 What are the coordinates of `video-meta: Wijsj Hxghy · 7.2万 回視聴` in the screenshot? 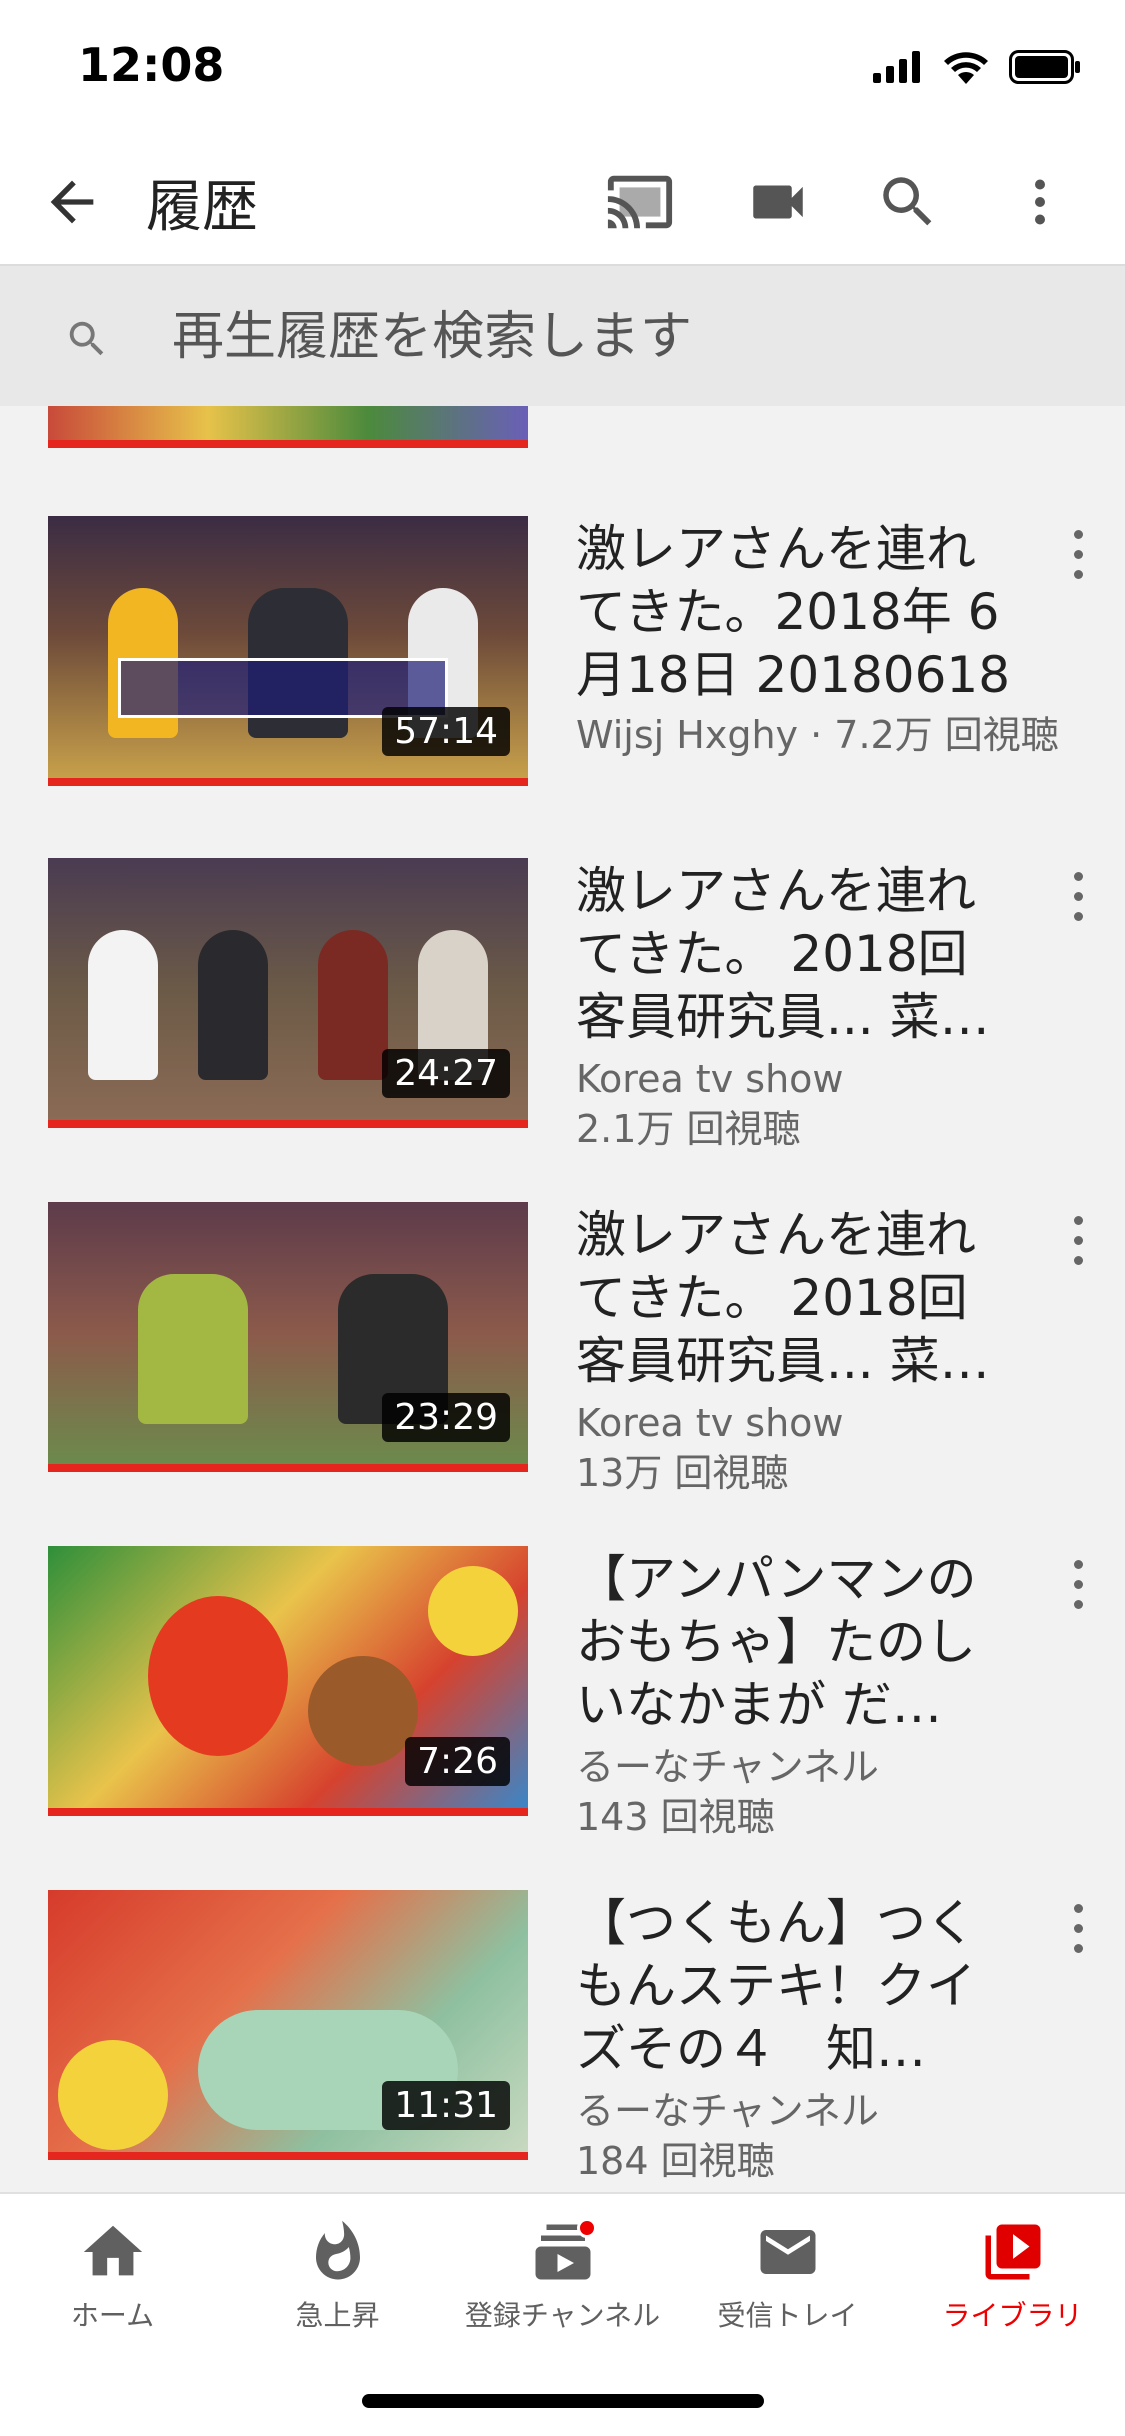 It's located at (826, 735).